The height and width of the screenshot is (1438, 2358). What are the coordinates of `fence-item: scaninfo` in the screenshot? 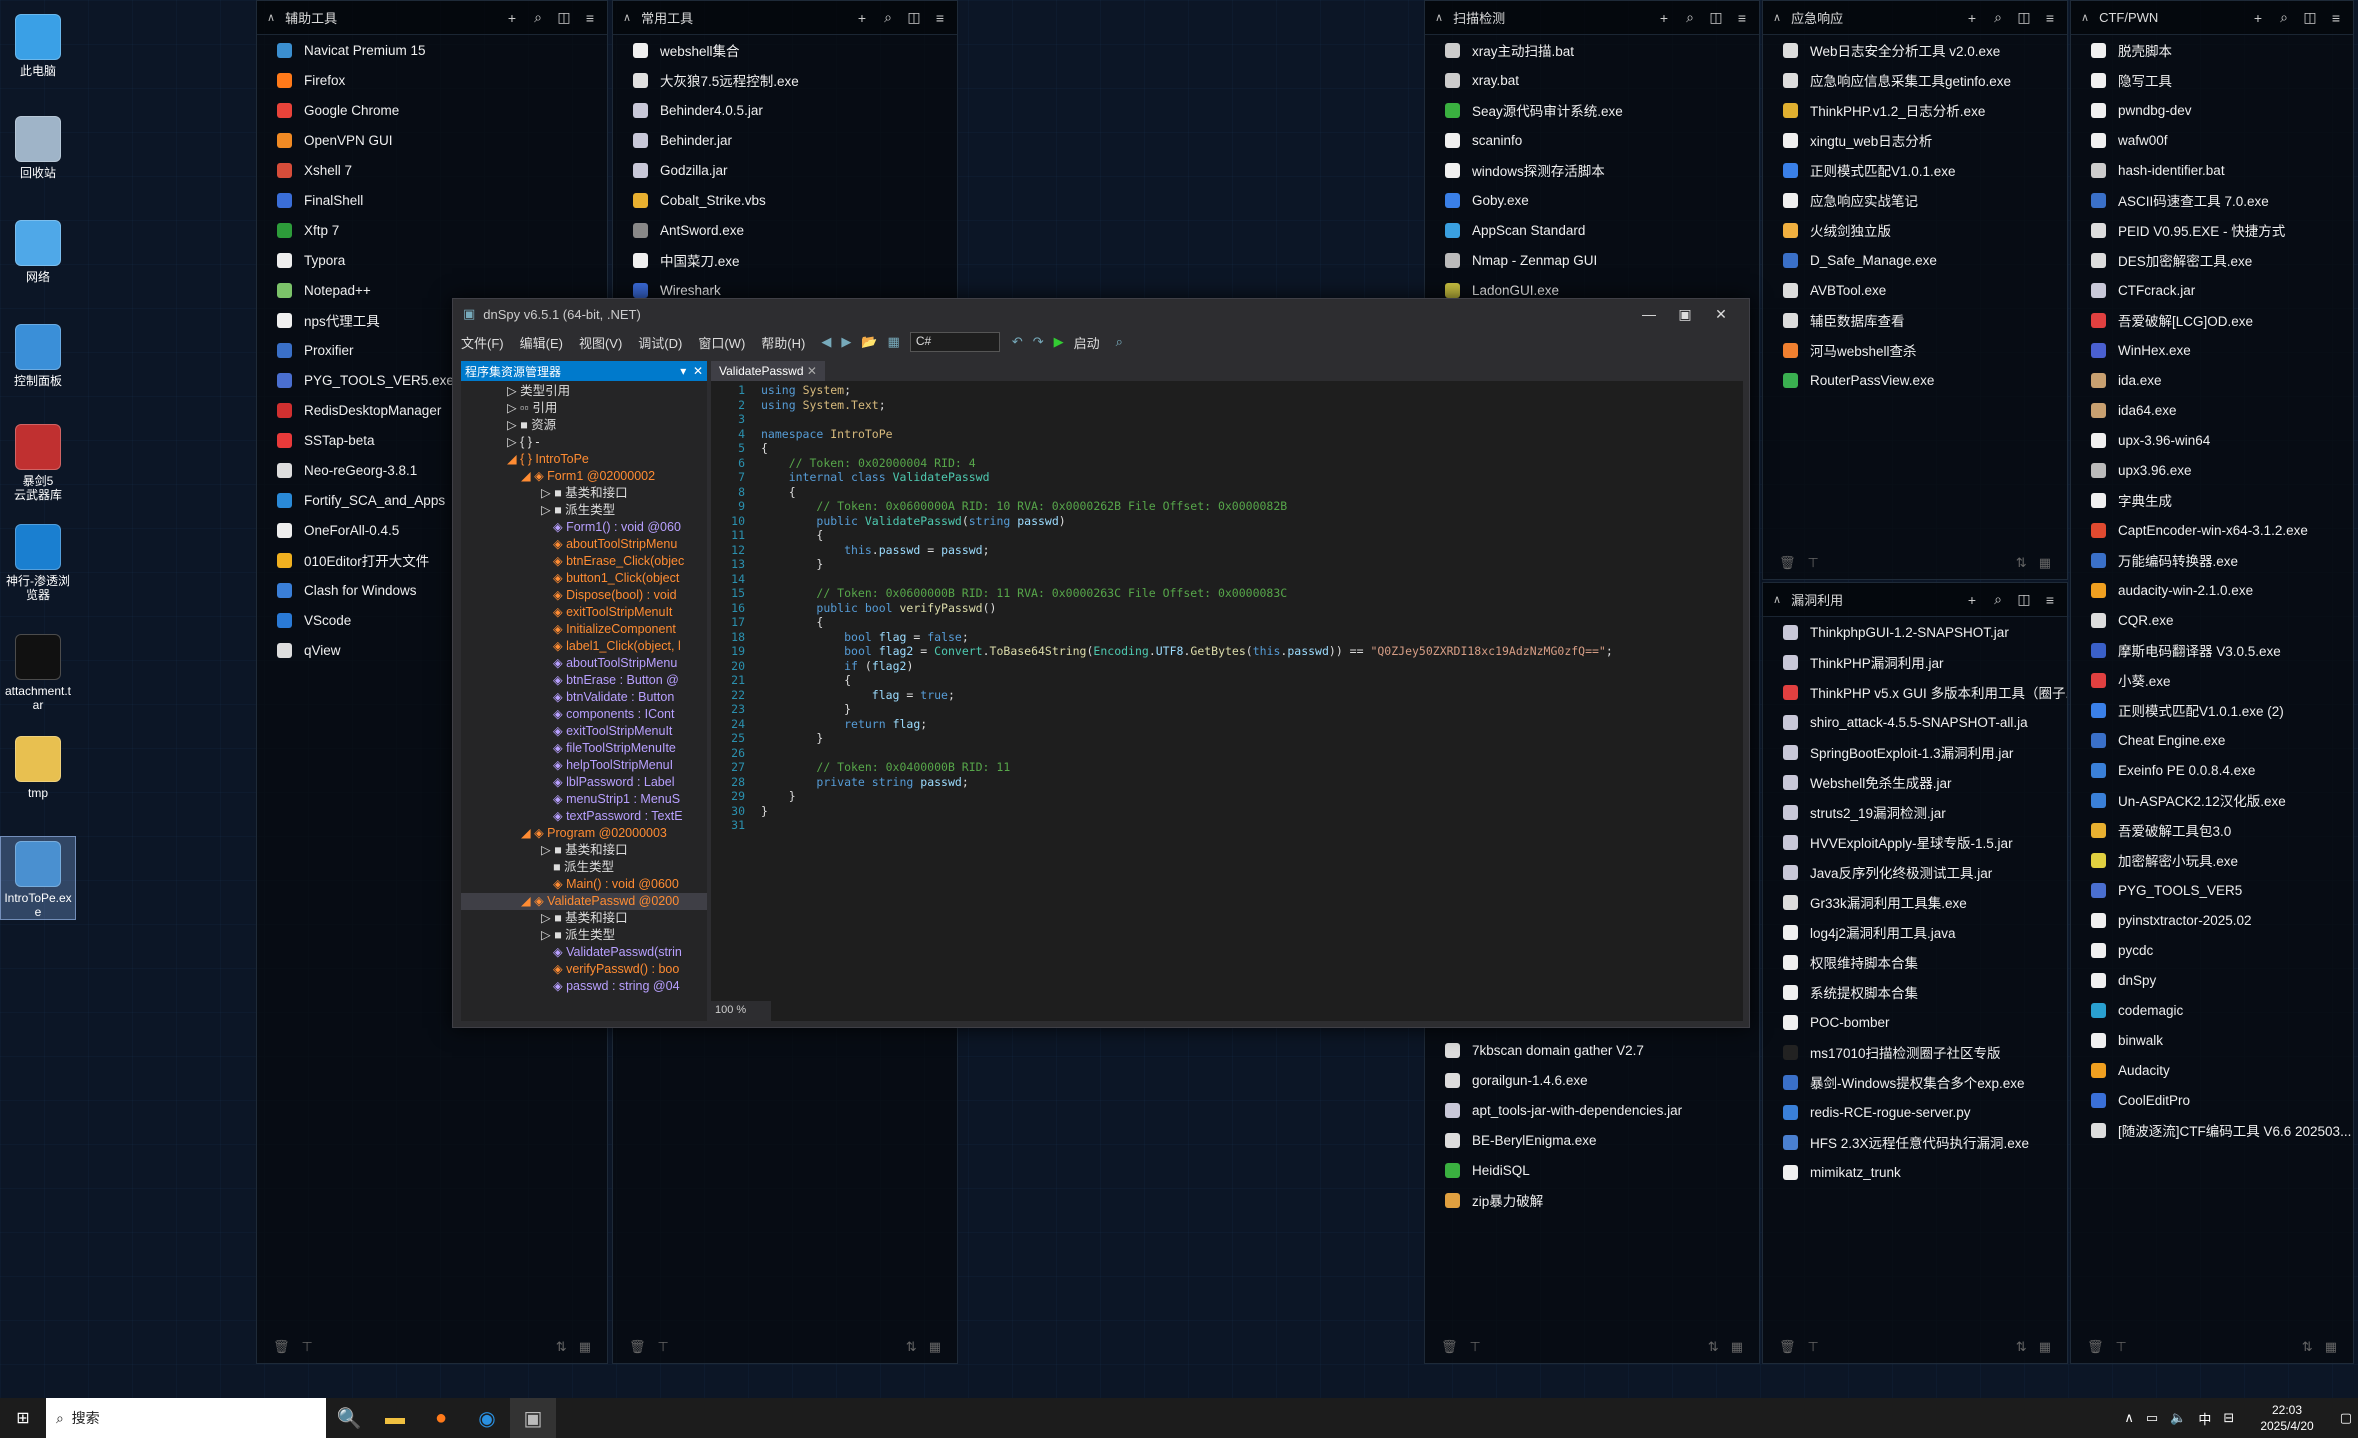 It's located at (1592, 140).